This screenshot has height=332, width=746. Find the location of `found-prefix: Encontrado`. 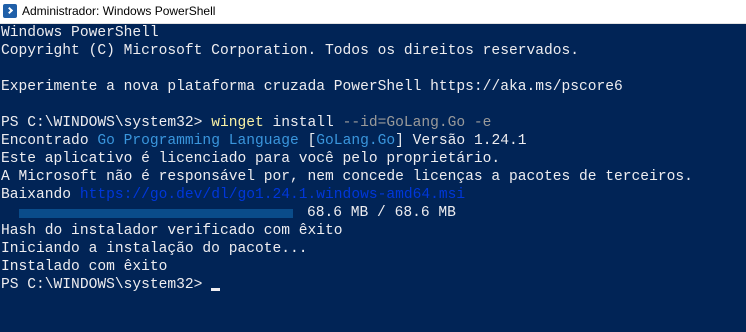

found-prefix: Encontrado is located at coordinates (49, 141).